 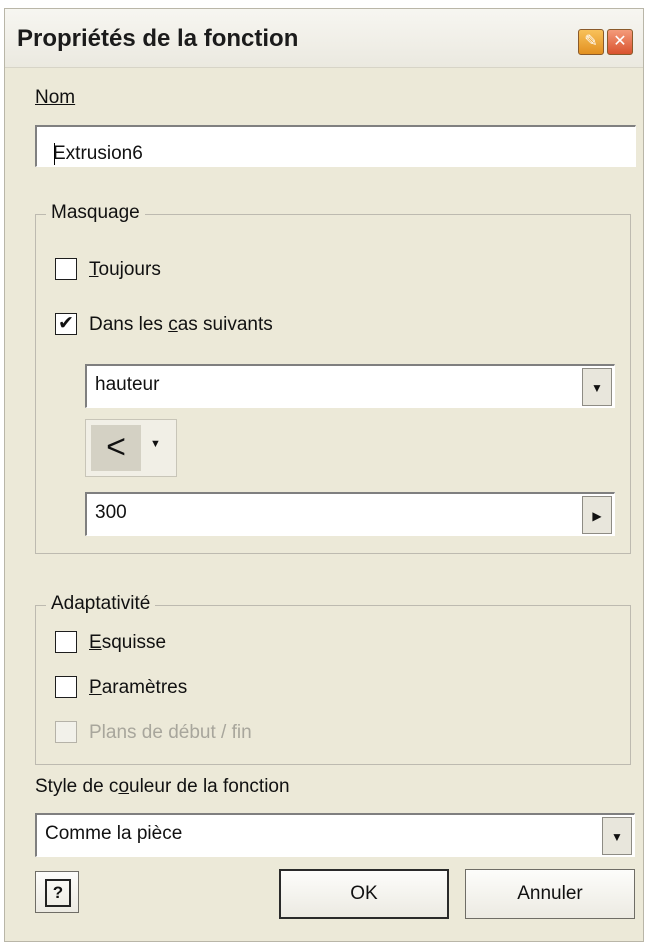 What do you see at coordinates (55, 97) in the screenshot?
I see `name-label: Nom` at bounding box center [55, 97].